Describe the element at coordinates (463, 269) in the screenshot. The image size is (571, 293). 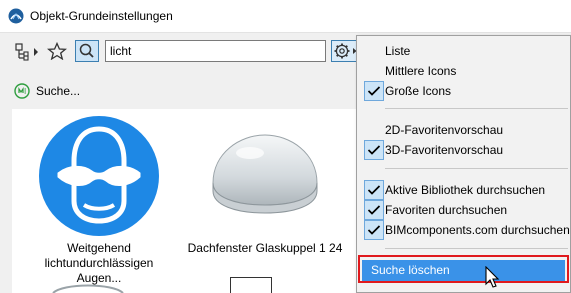
I see `highlight-frame` at that location.